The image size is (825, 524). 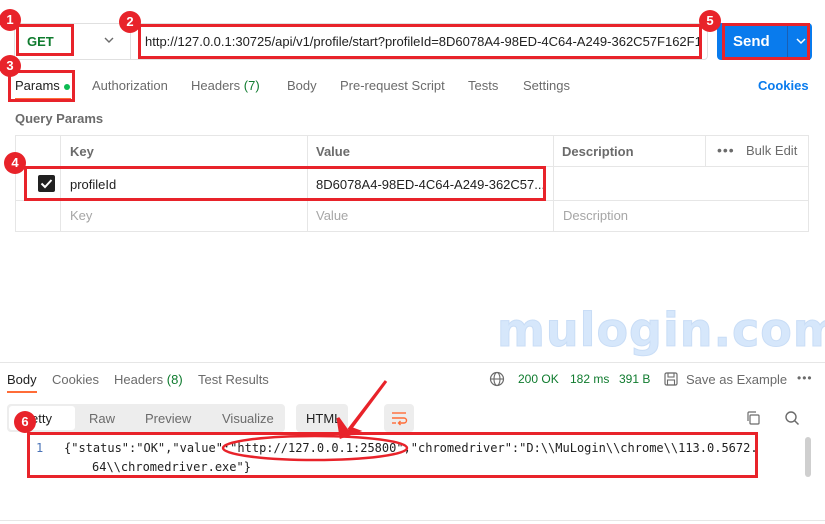 What do you see at coordinates (315, 421) in the screenshot?
I see `annotation-overlay` at bounding box center [315, 421].